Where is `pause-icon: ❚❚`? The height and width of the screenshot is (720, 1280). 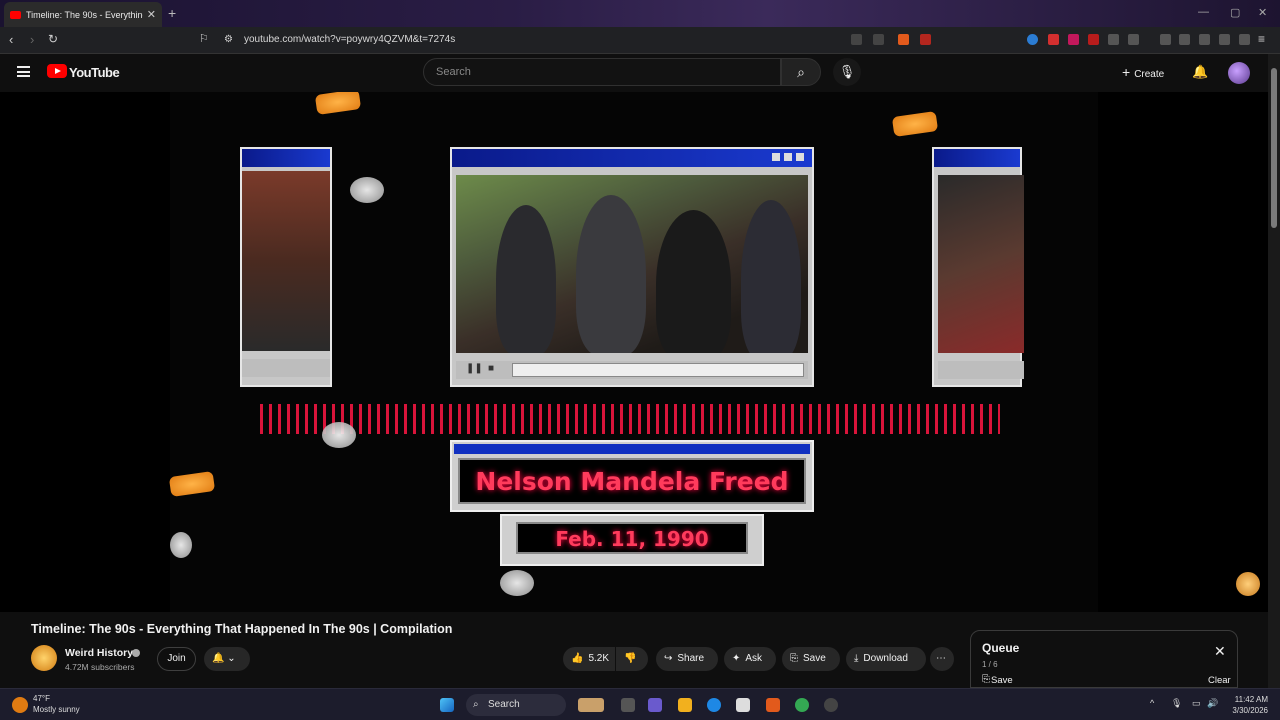 pause-icon: ❚❚ is located at coordinates (474, 368).